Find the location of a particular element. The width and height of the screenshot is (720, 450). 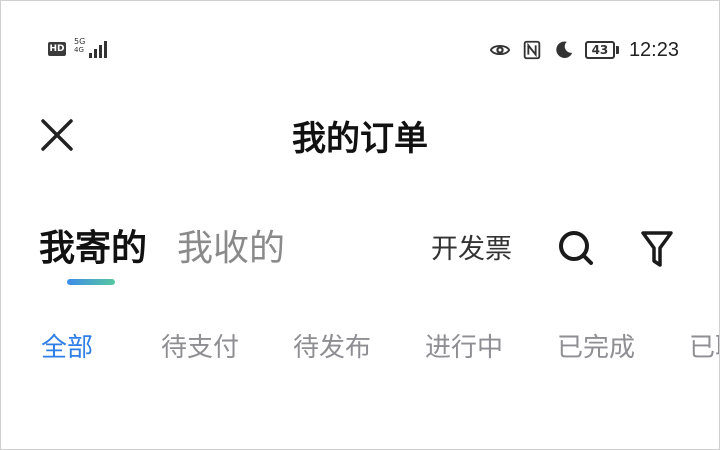

status-time: 12:23 is located at coordinates (653, 49).